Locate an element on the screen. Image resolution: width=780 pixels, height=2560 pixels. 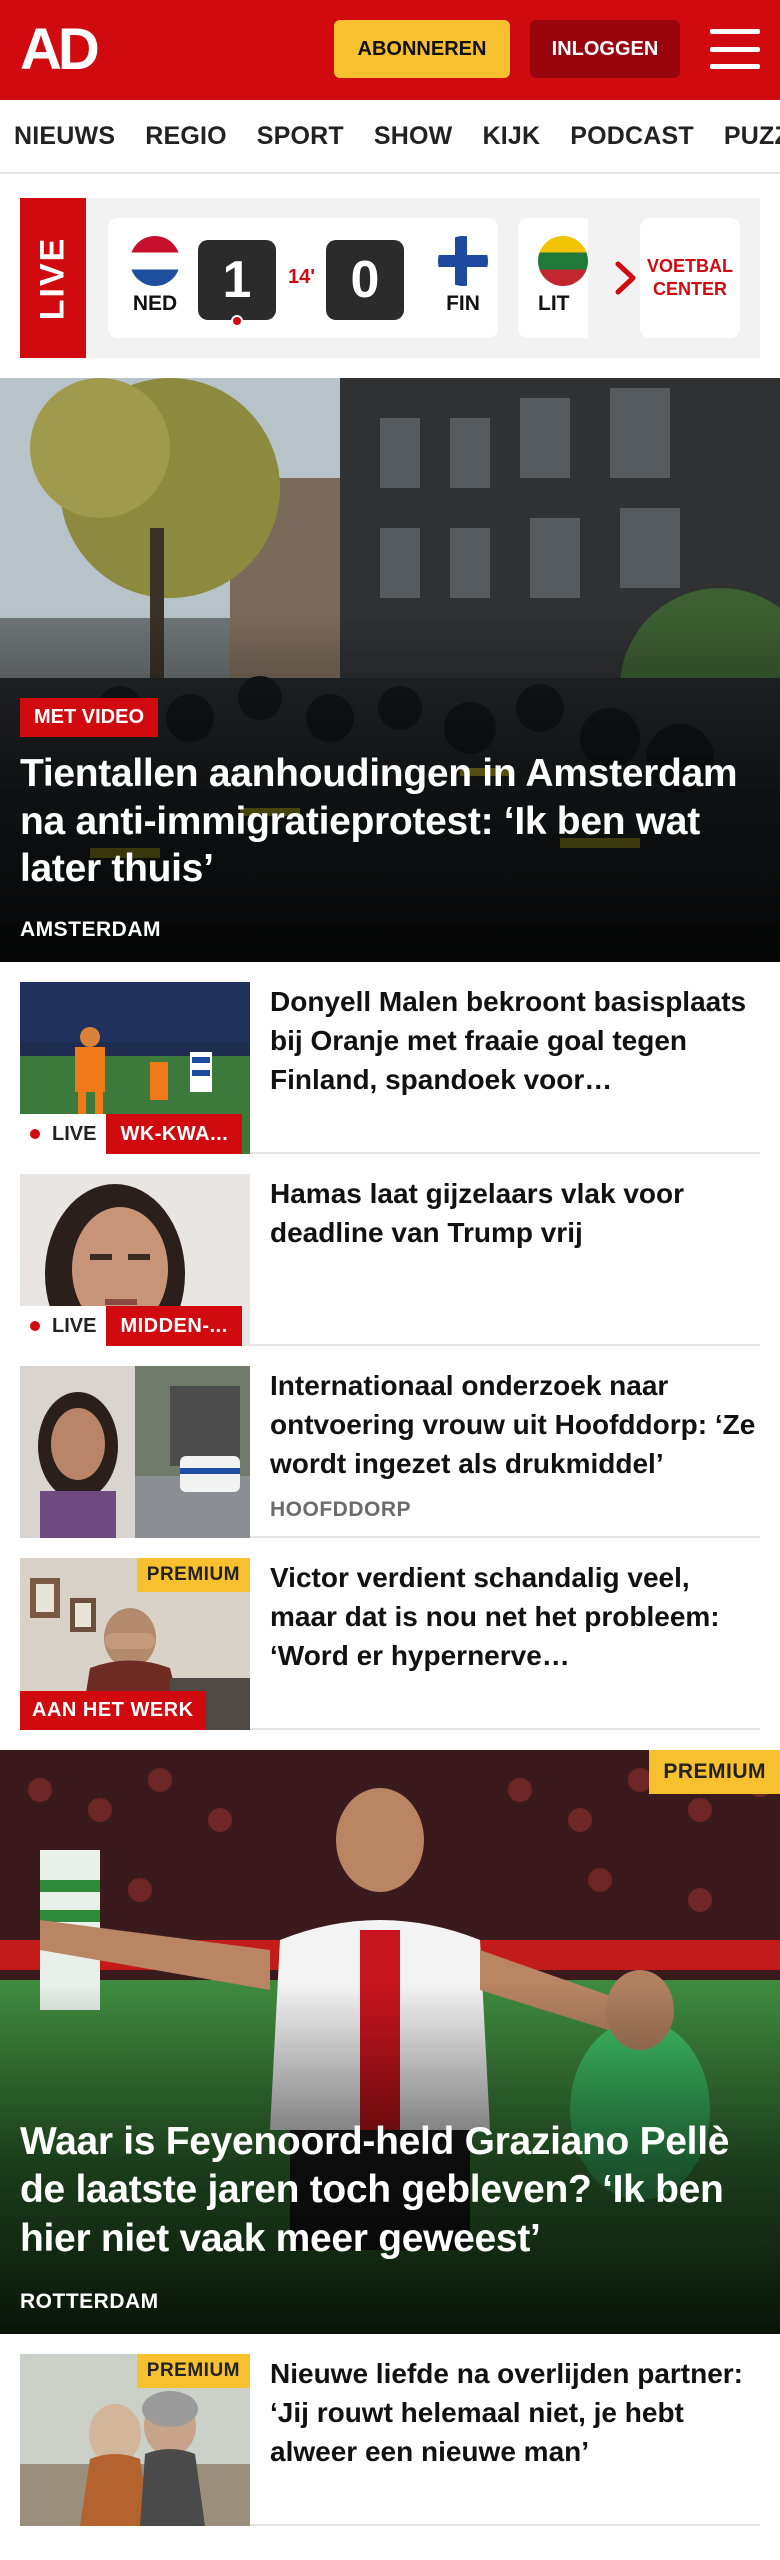
home-team: NED is located at coordinates (155, 276).